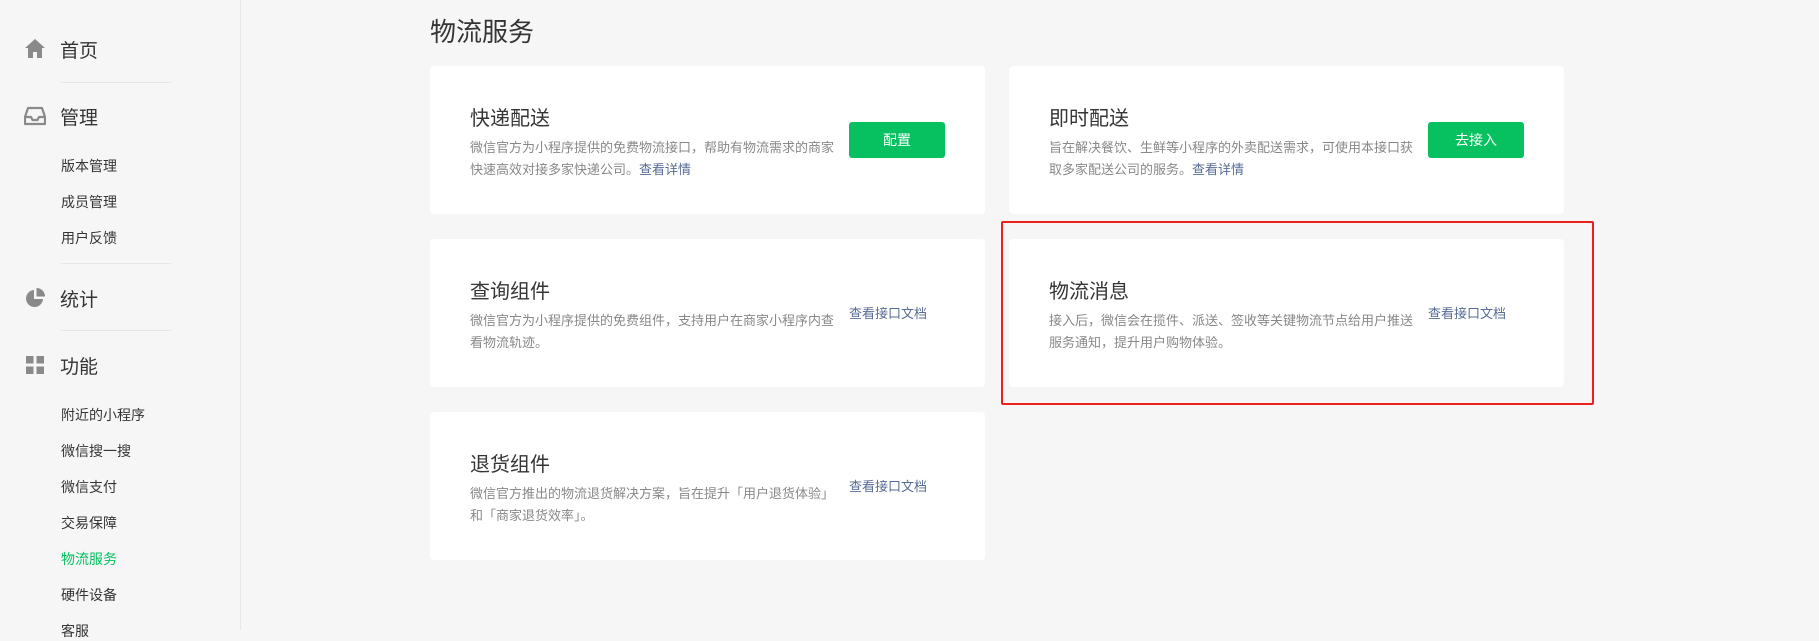  What do you see at coordinates (79, 50) in the screenshot?
I see `sidebar-item-home-label: 首页` at bounding box center [79, 50].